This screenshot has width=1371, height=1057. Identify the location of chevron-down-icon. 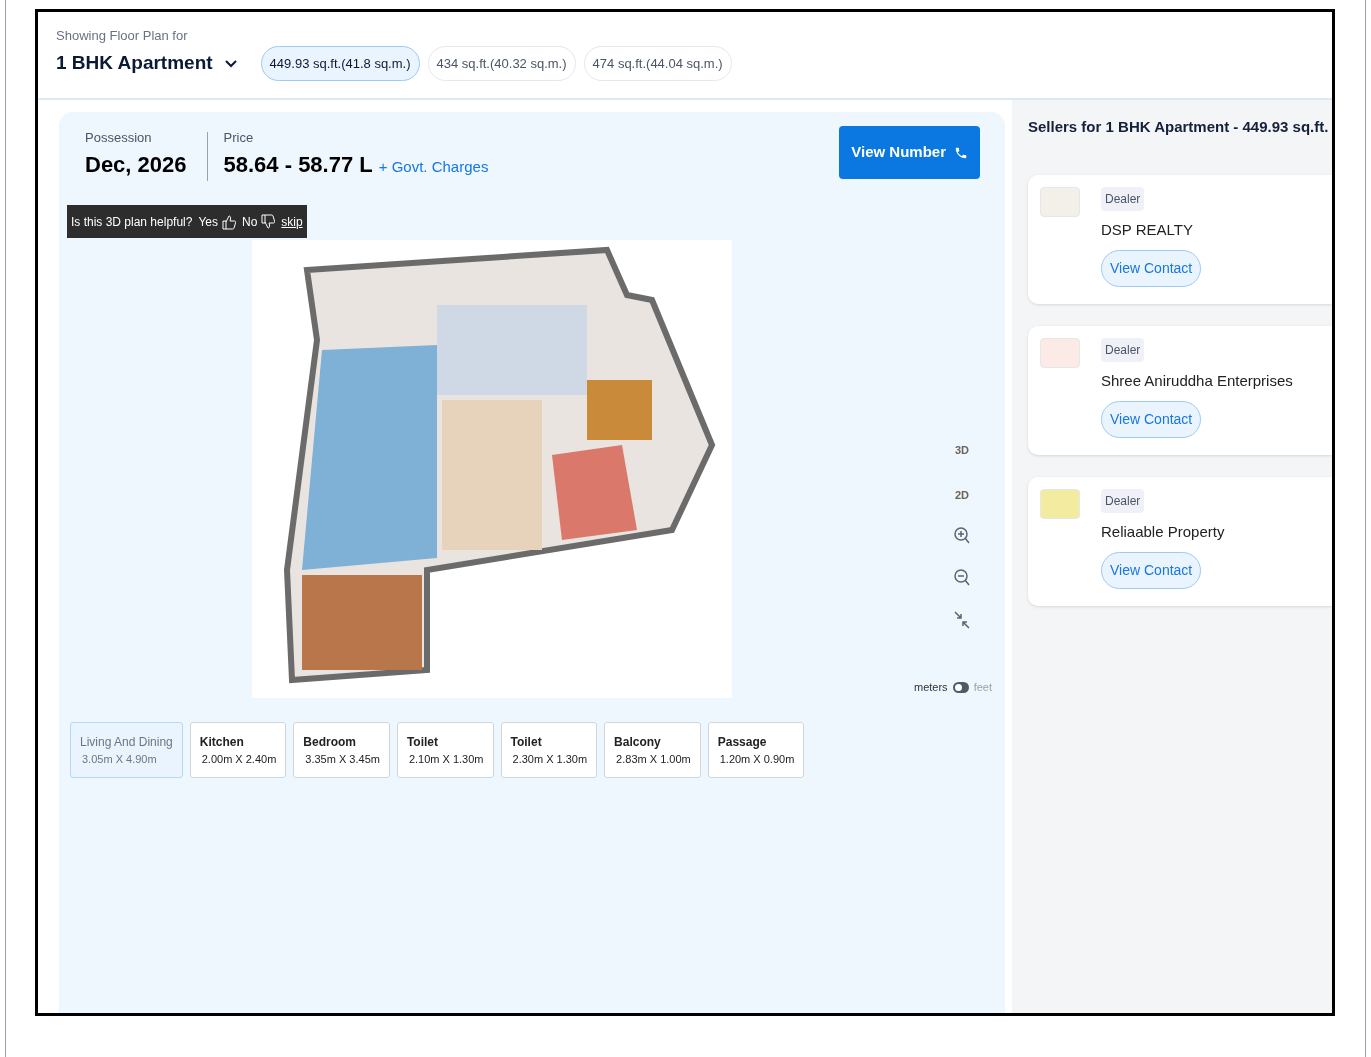
(230, 63).